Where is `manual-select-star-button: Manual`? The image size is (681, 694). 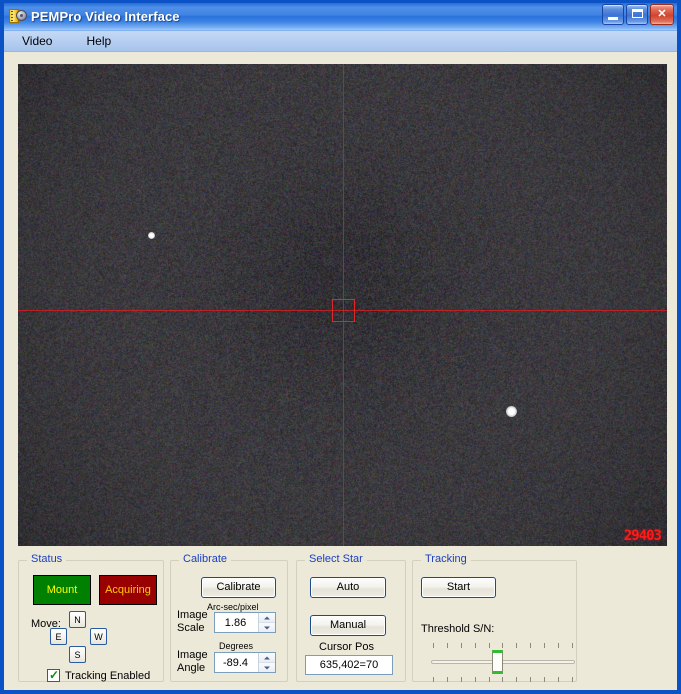 manual-select-star-button: Manual is located at coordinates (348, 625).